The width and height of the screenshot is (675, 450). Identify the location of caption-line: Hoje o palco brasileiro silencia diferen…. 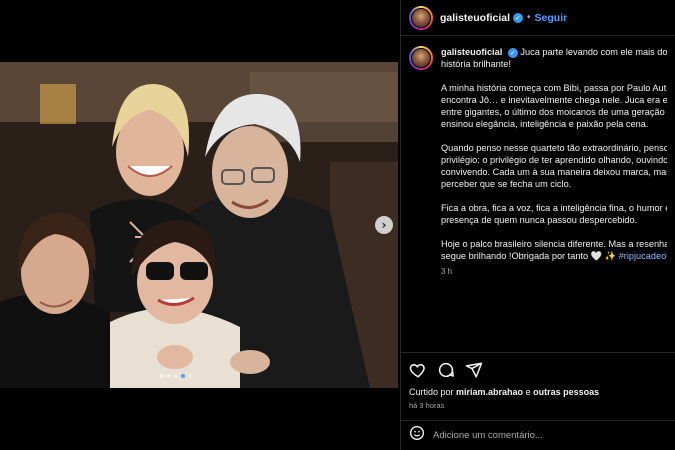
(554, 244).